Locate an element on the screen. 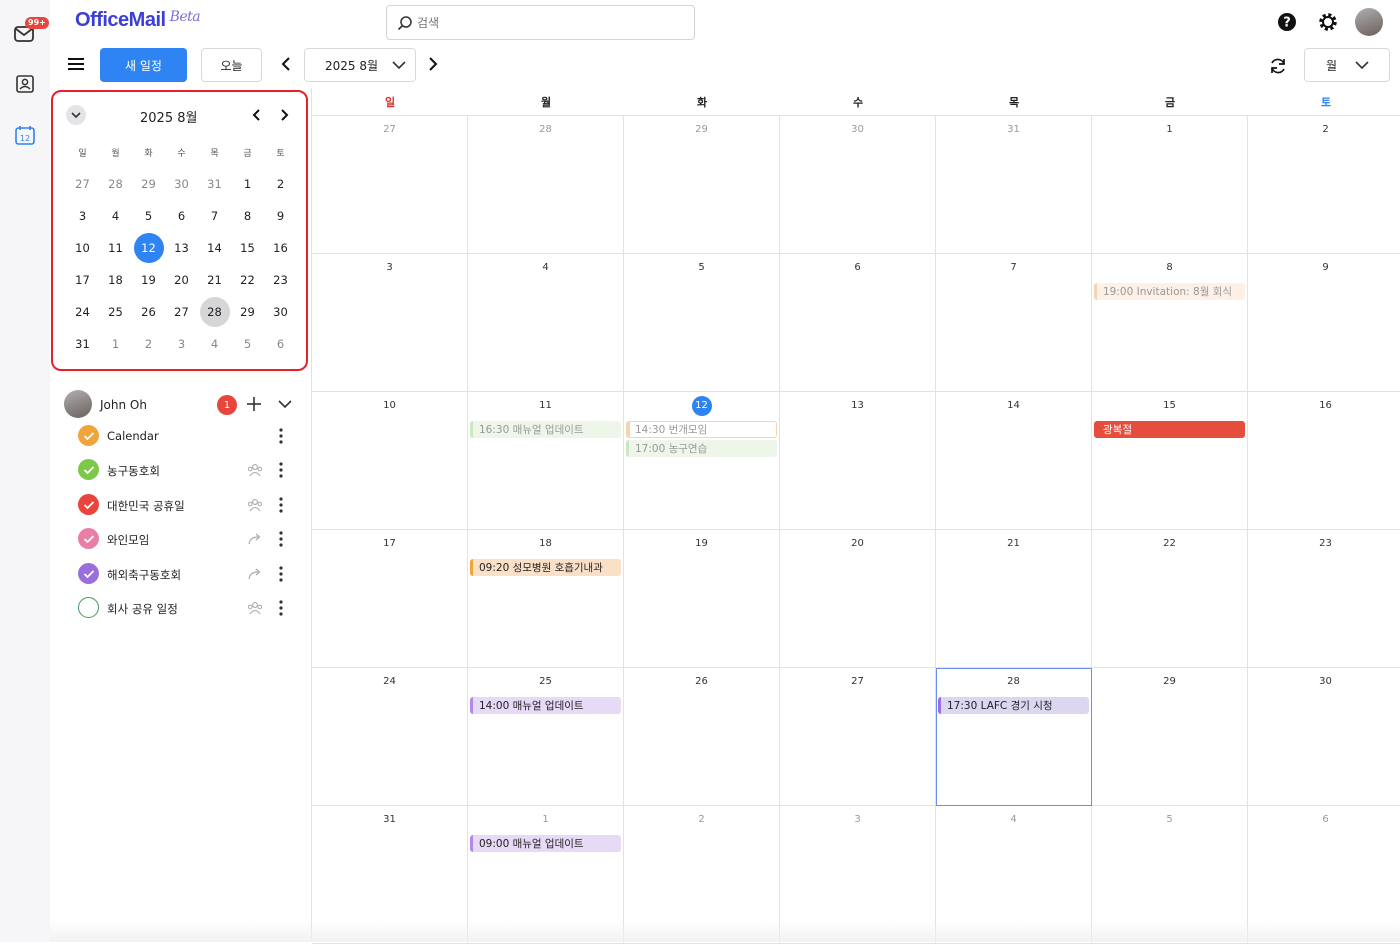 The image size is (1400, 944). mini-day: 11 is located at coordinates (115, 248).